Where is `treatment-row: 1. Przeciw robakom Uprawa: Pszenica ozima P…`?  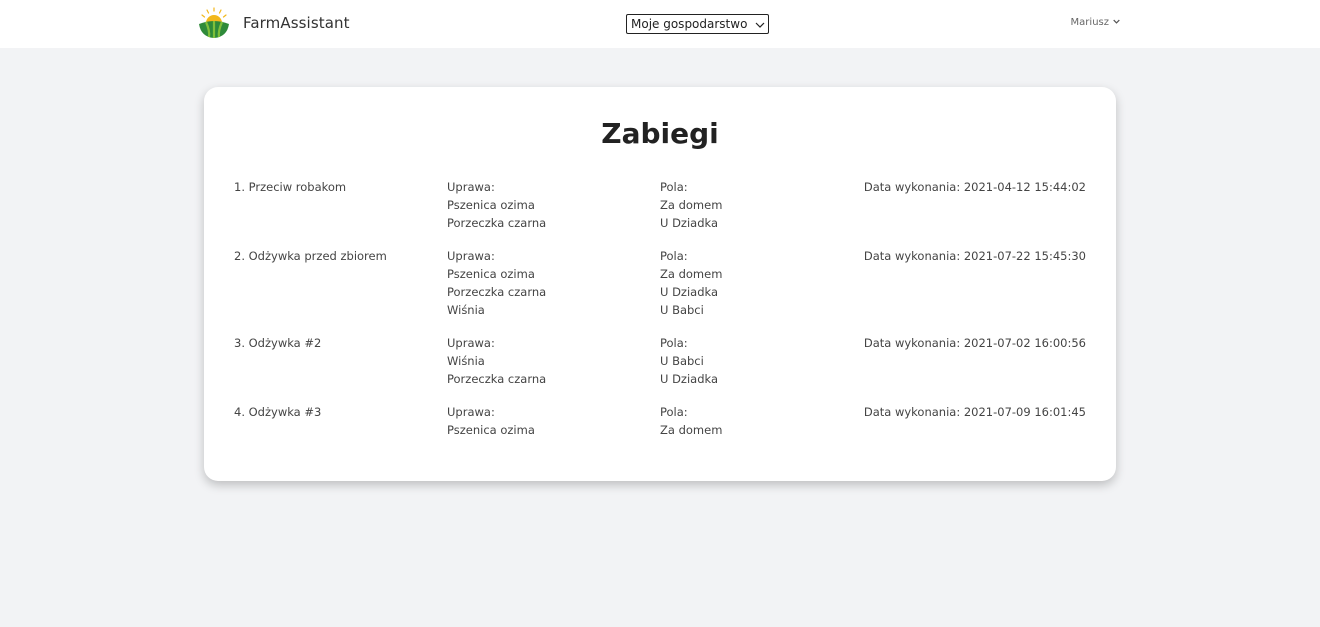 treatment-row: 1. Przeciw robakom Uprawa: Pszenica ozima P… is located at coordinates (660, 205).